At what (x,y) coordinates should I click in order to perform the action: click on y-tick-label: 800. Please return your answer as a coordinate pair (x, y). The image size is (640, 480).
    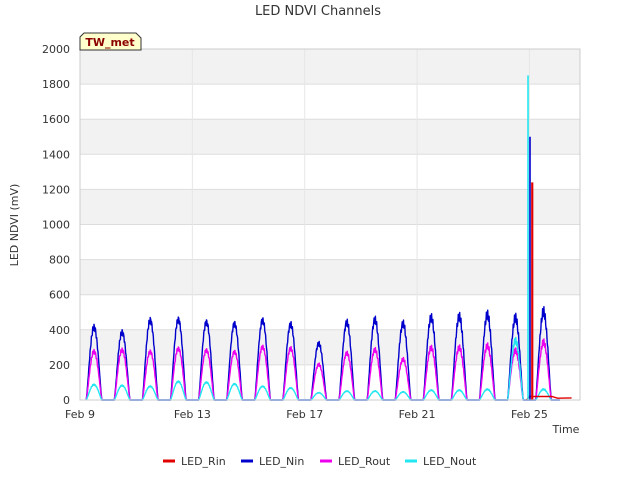
    Looking at the image, I should click on (59, 260).